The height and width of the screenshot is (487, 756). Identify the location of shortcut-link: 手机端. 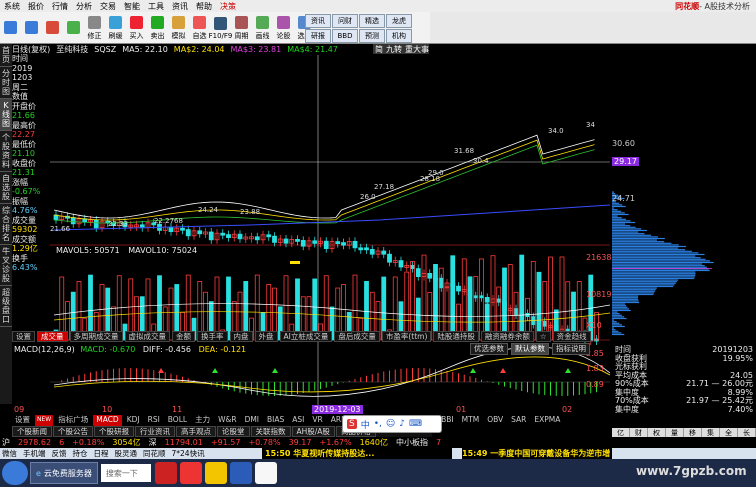
(34, 453).